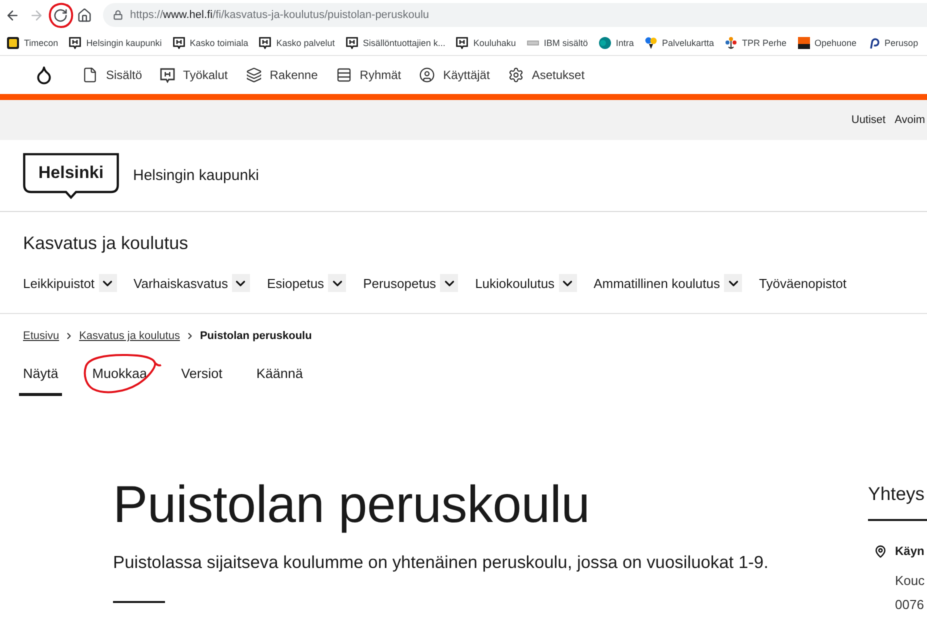 The width and height of the screenshot is (927, 618). Describe the element at coordinates (730, 42) in the screenshot. I see `dots-icon` at that location.